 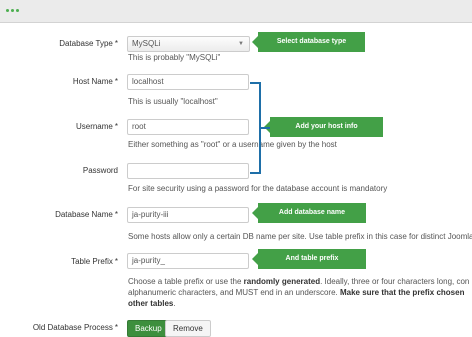 I want to click on table-prefix-input: ja-purity_, so click(x=188, y=261).